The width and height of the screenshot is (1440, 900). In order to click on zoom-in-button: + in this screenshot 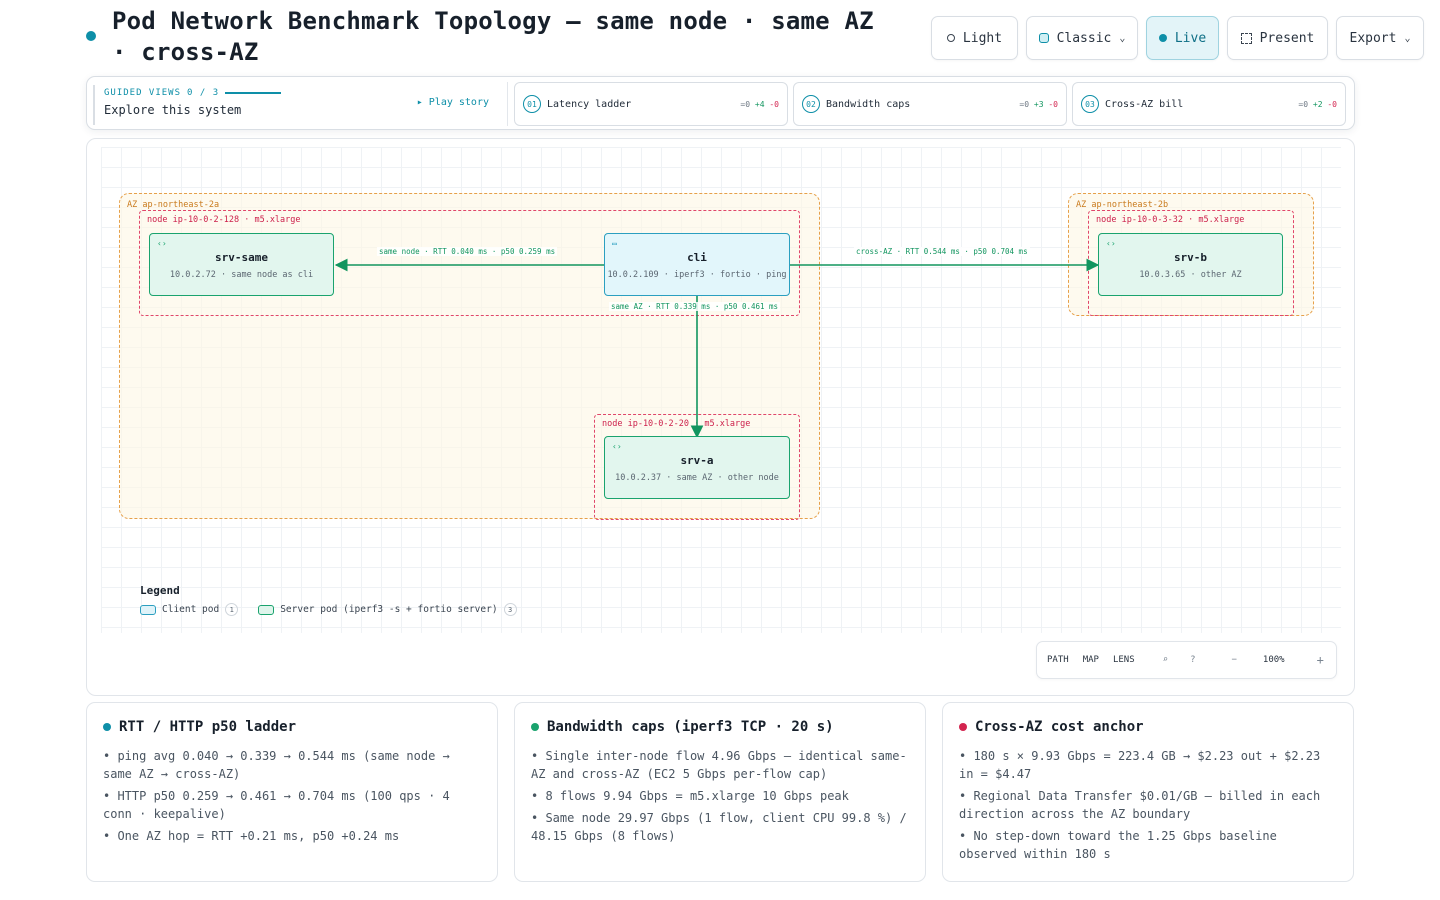, I will do `click(1320, 660)`.